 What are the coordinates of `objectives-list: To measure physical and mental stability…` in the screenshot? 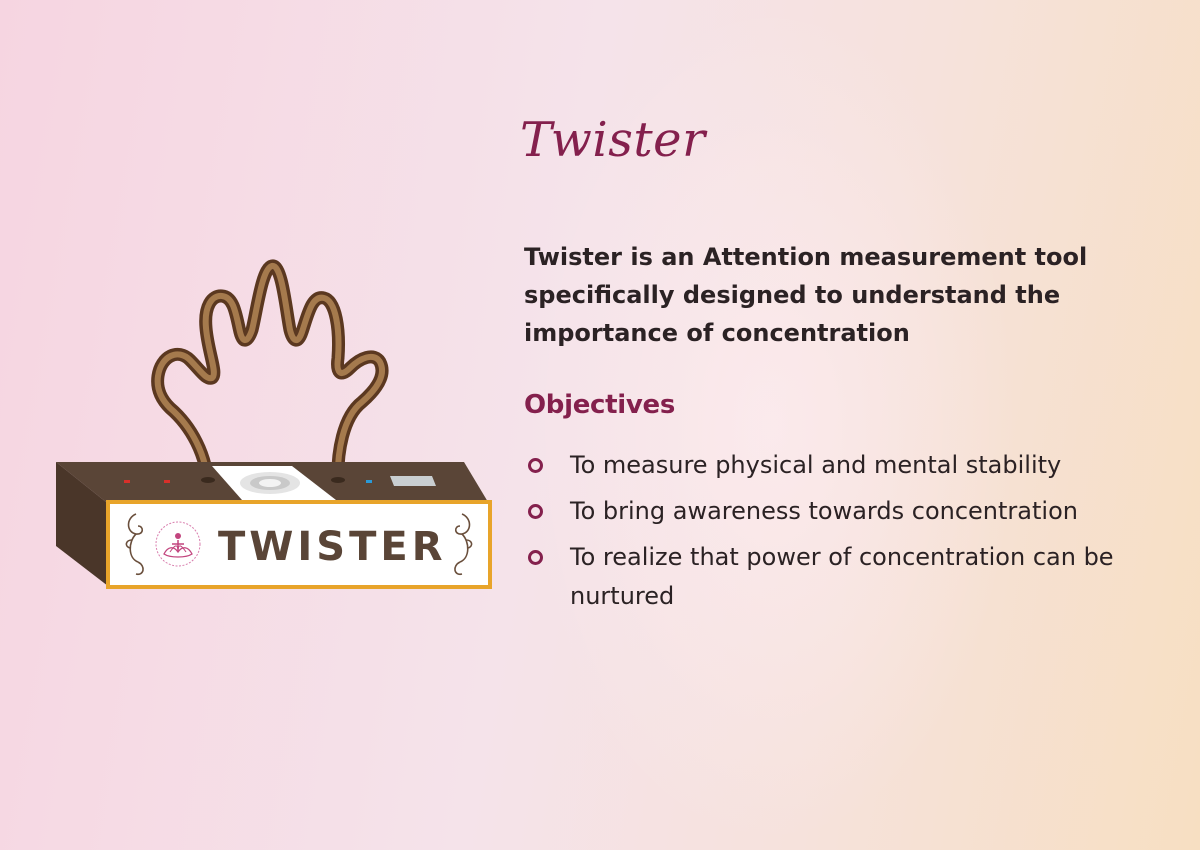 It's located at (844, 534).